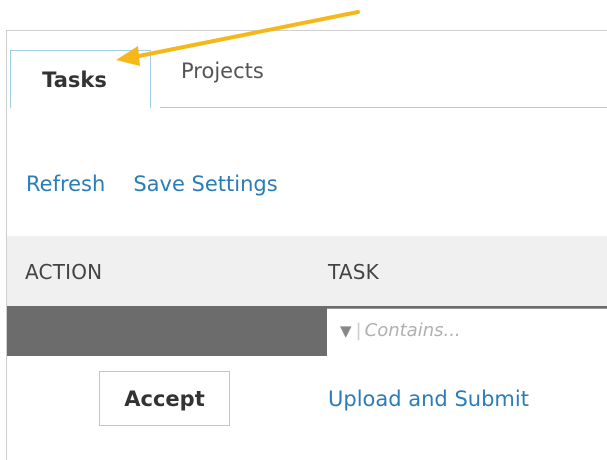 Image resolution: width=607 pixels, height=460 pixels. Describe the element at coordinates (65, 184) in the screenshot. I see `refresh-link: Refresh` at that location.